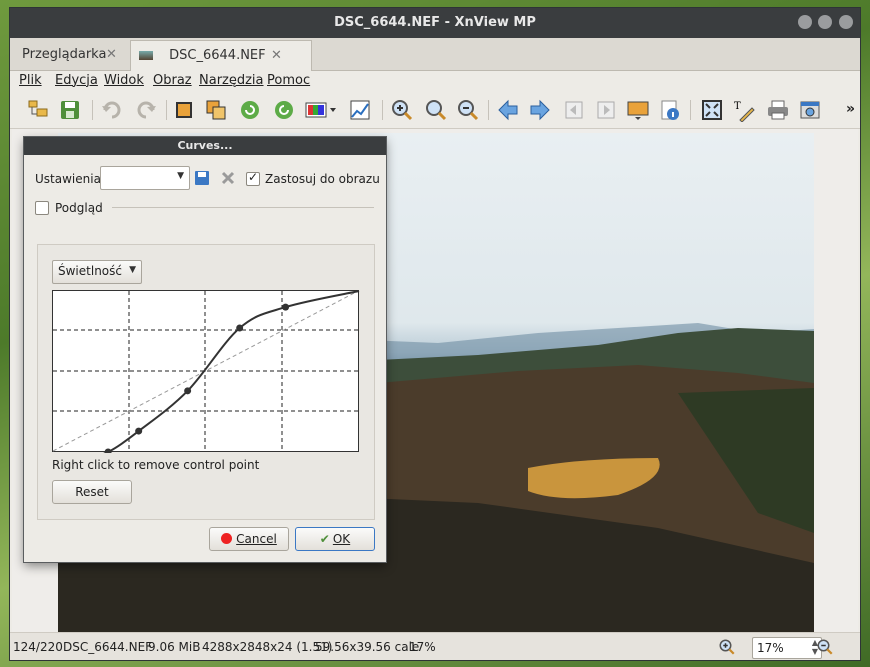 This screenshot has width=870, height=667. What do you see at coordinates (76, 80) in the screenshot?
I see `menu-edit: Edycja` at bounding box center [76, 80].